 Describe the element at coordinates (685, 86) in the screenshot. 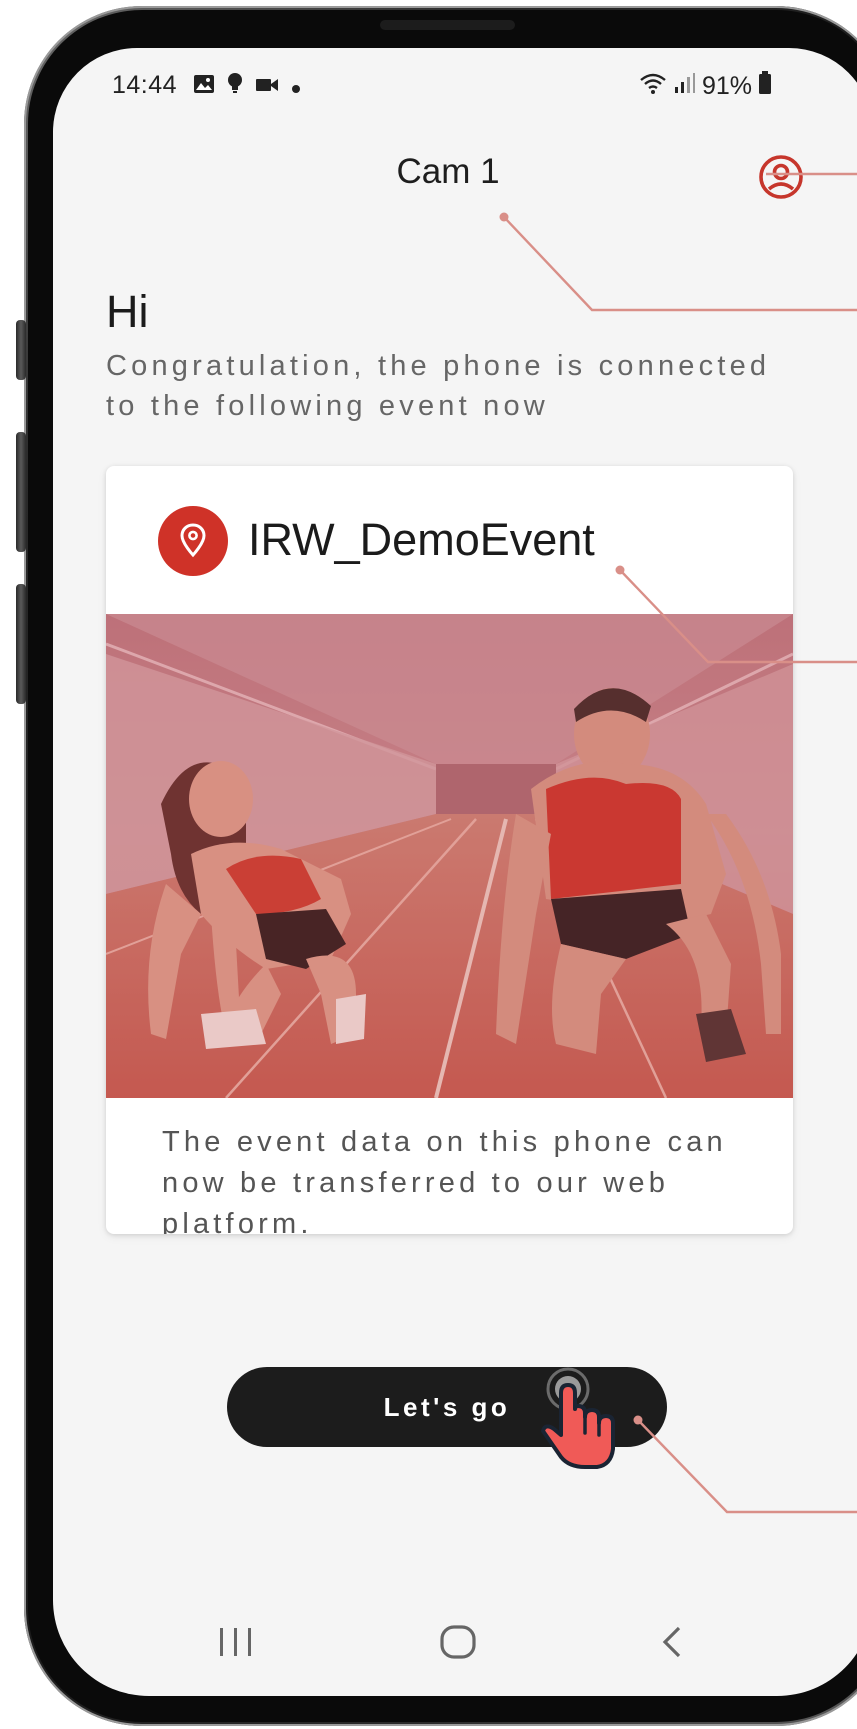

I see `signal-icon` at that location.